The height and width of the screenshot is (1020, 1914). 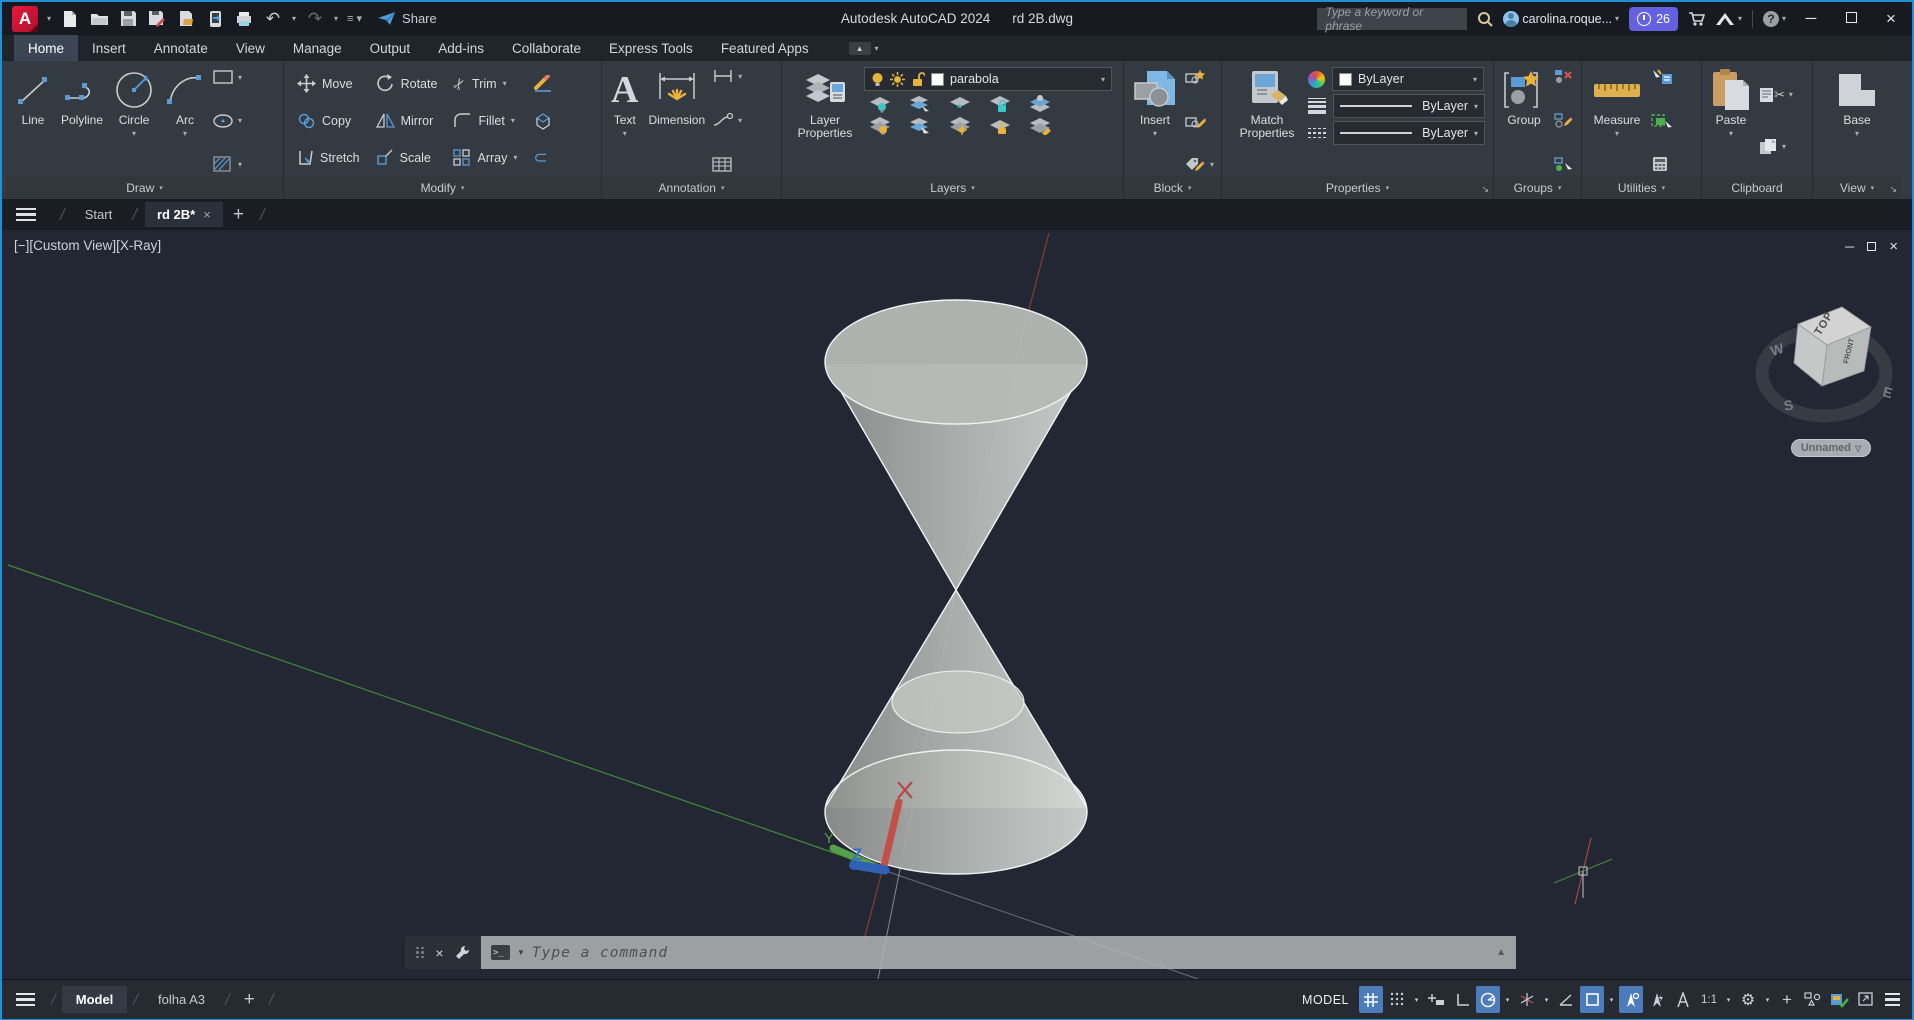 What do you see at coordinates (1731, 120) in the screenshot?
I see `paste-button: Paste ▾` at bounding box center [1731, 120].